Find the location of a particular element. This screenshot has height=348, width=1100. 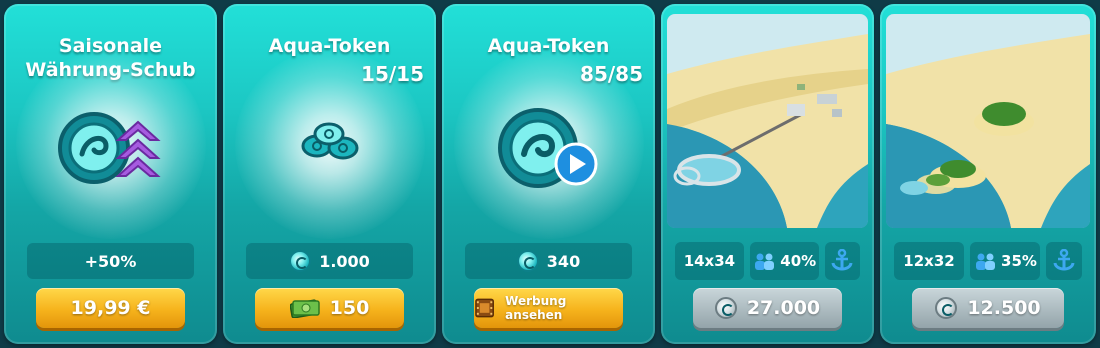

aqua-token-video-icon is located at coordinates (548, 148).